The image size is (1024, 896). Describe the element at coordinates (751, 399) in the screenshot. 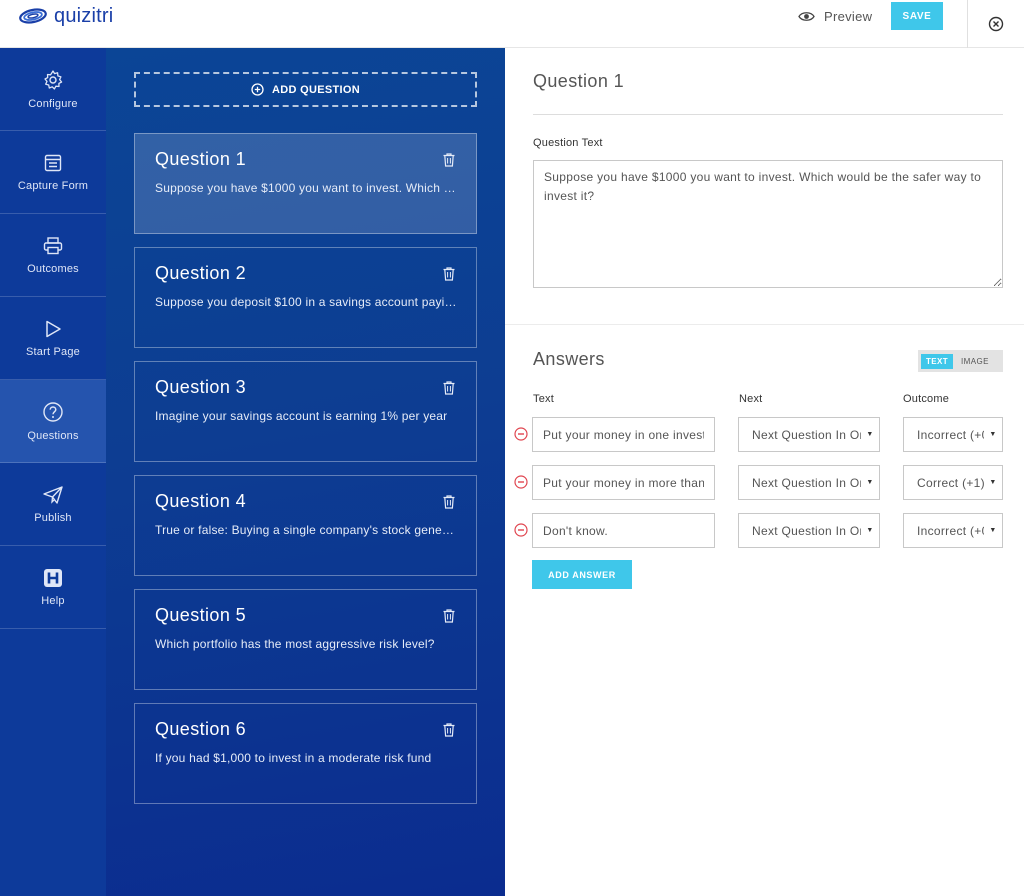

I see `column-header-next: Next` at that location.